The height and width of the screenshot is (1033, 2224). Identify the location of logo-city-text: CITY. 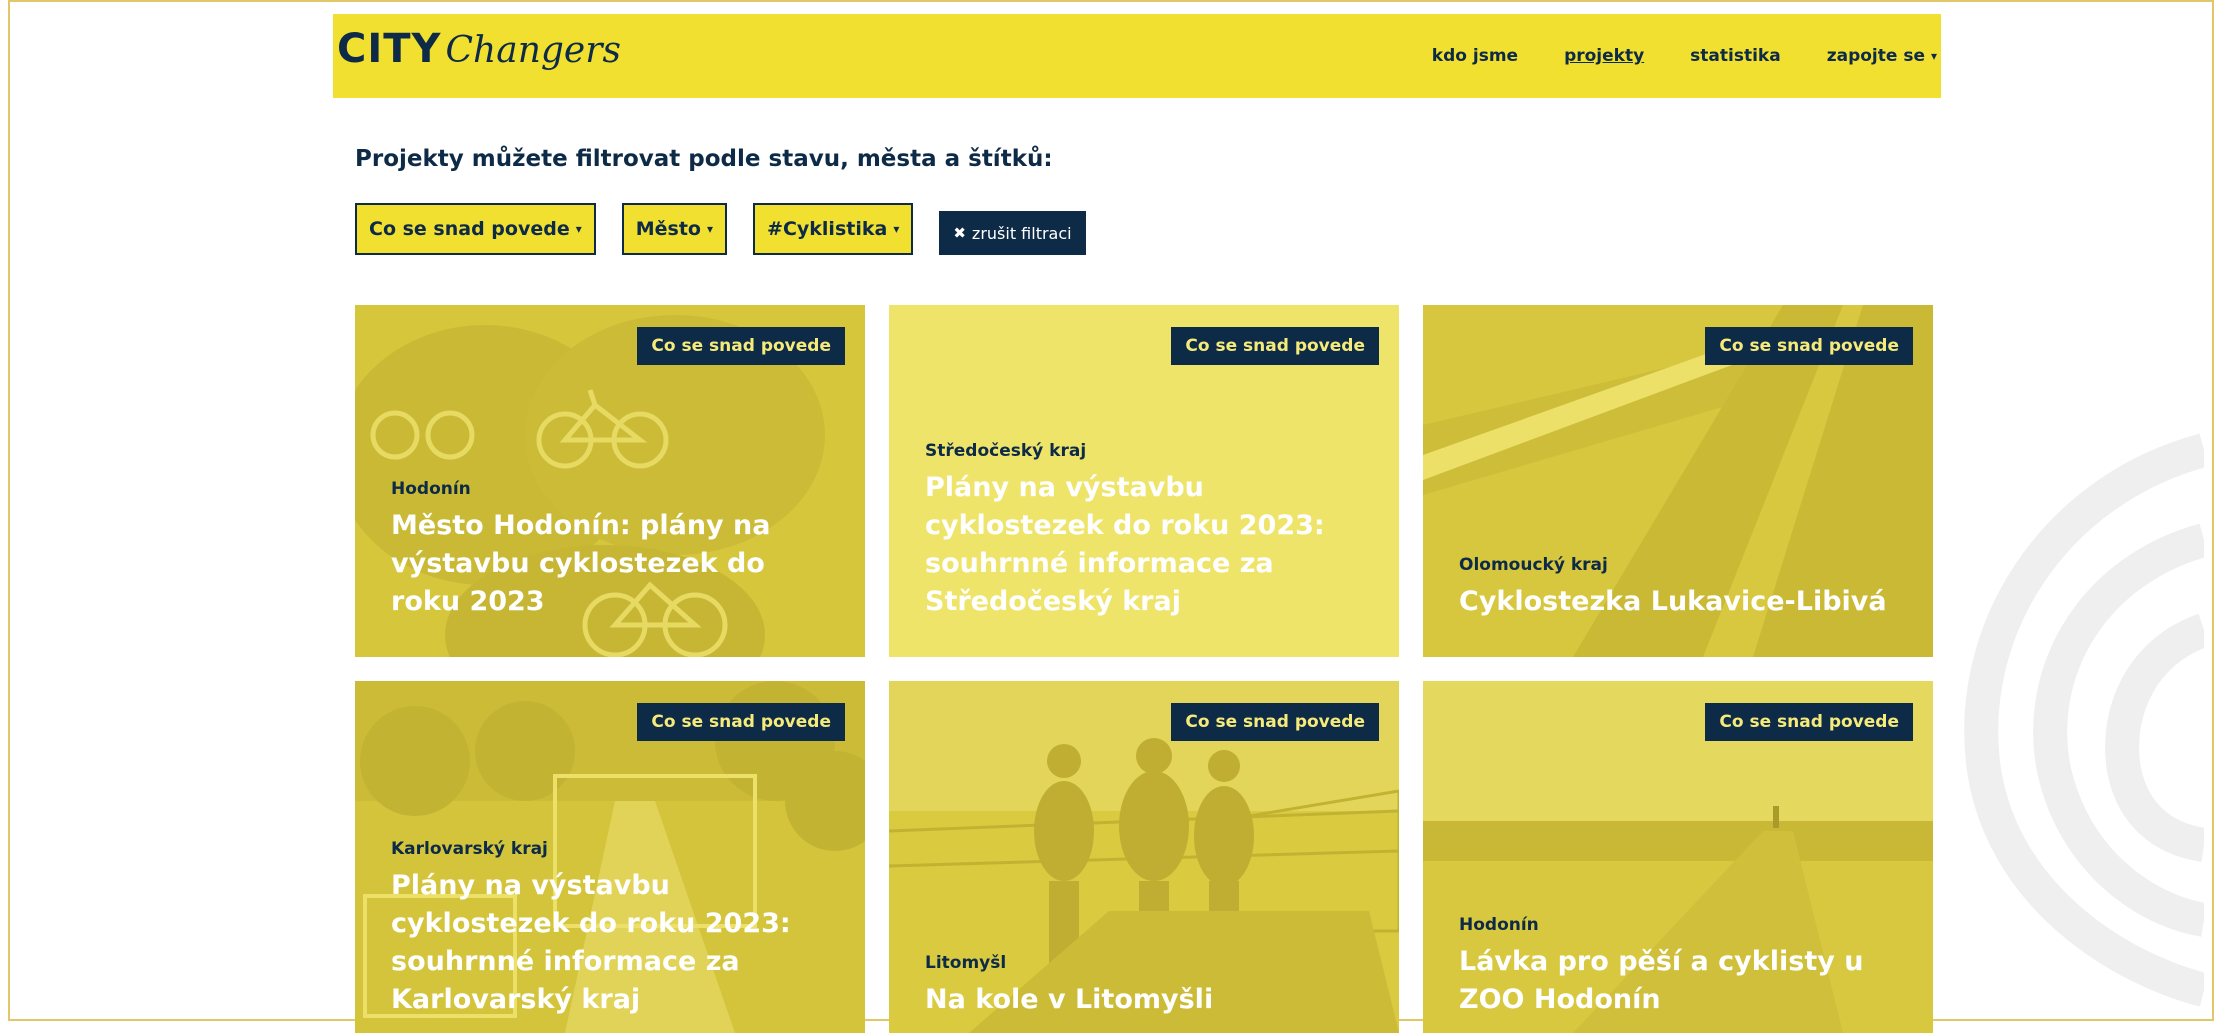
(389, 49).